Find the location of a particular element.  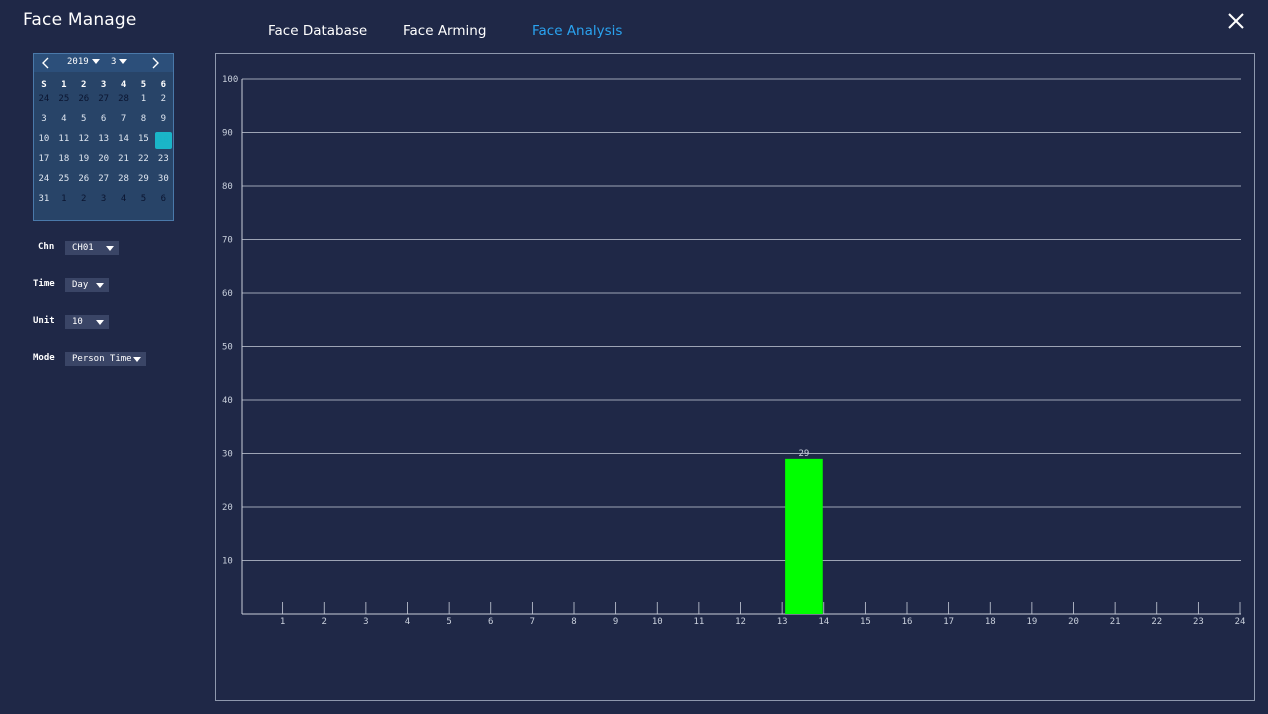

month-select: 3 is located at coordinates (119, 62).